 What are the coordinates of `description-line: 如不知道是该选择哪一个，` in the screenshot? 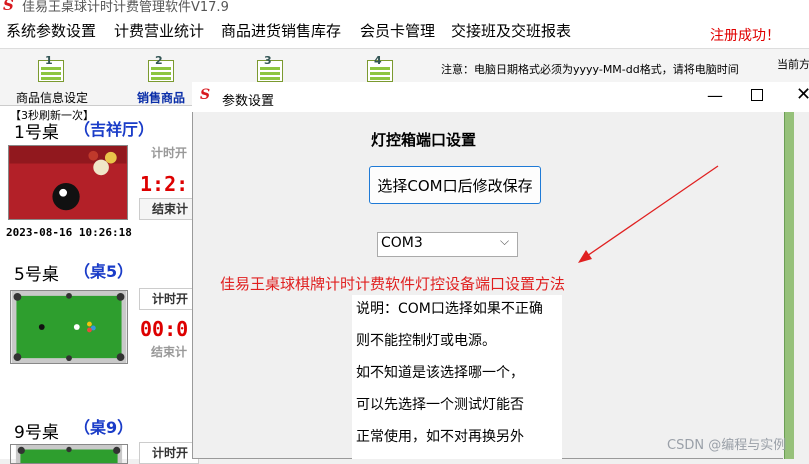 It's located at (440, 373).